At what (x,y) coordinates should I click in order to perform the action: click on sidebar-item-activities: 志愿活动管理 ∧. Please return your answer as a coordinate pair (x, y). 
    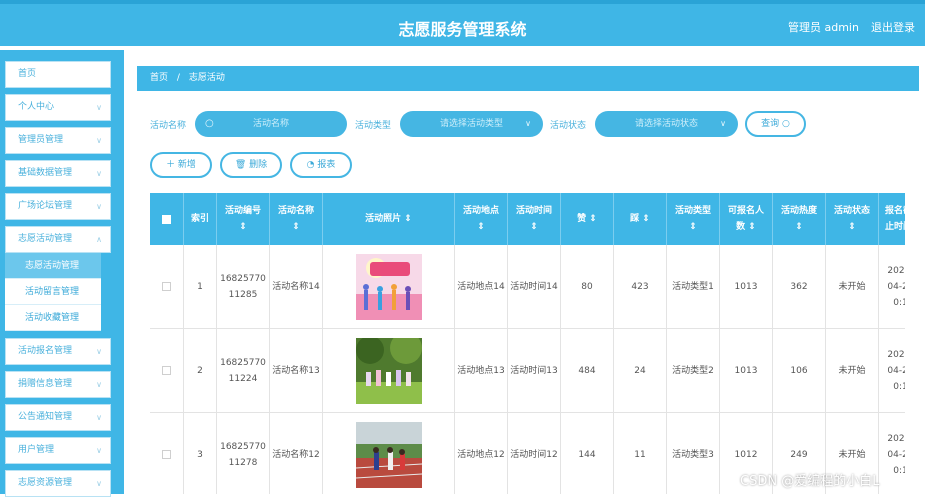
    Looking at the image, I should click on (58, 239).